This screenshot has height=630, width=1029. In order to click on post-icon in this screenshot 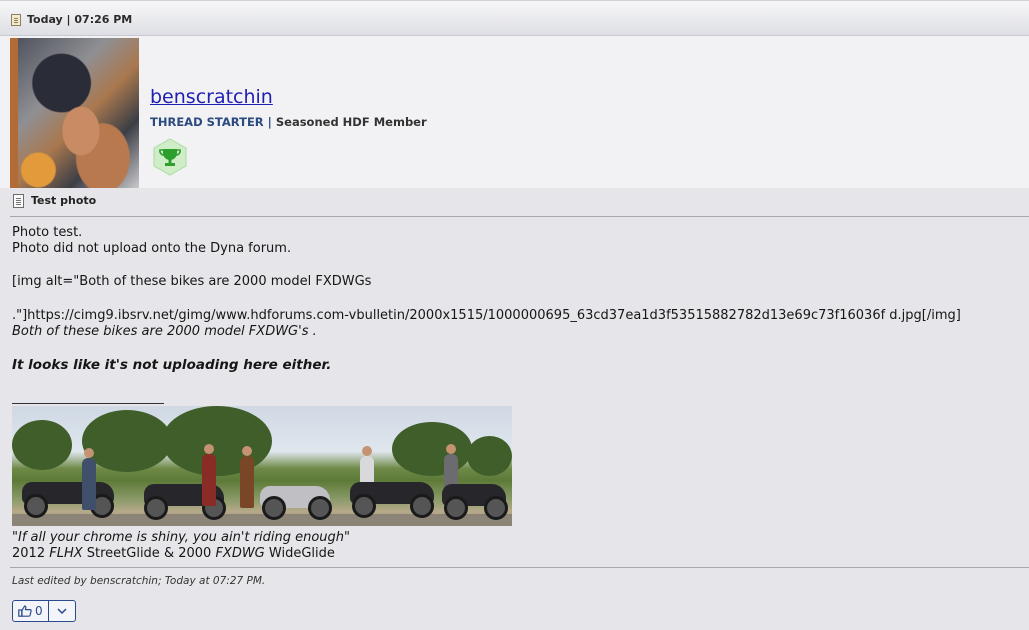, I will do `click(16, 20)`.